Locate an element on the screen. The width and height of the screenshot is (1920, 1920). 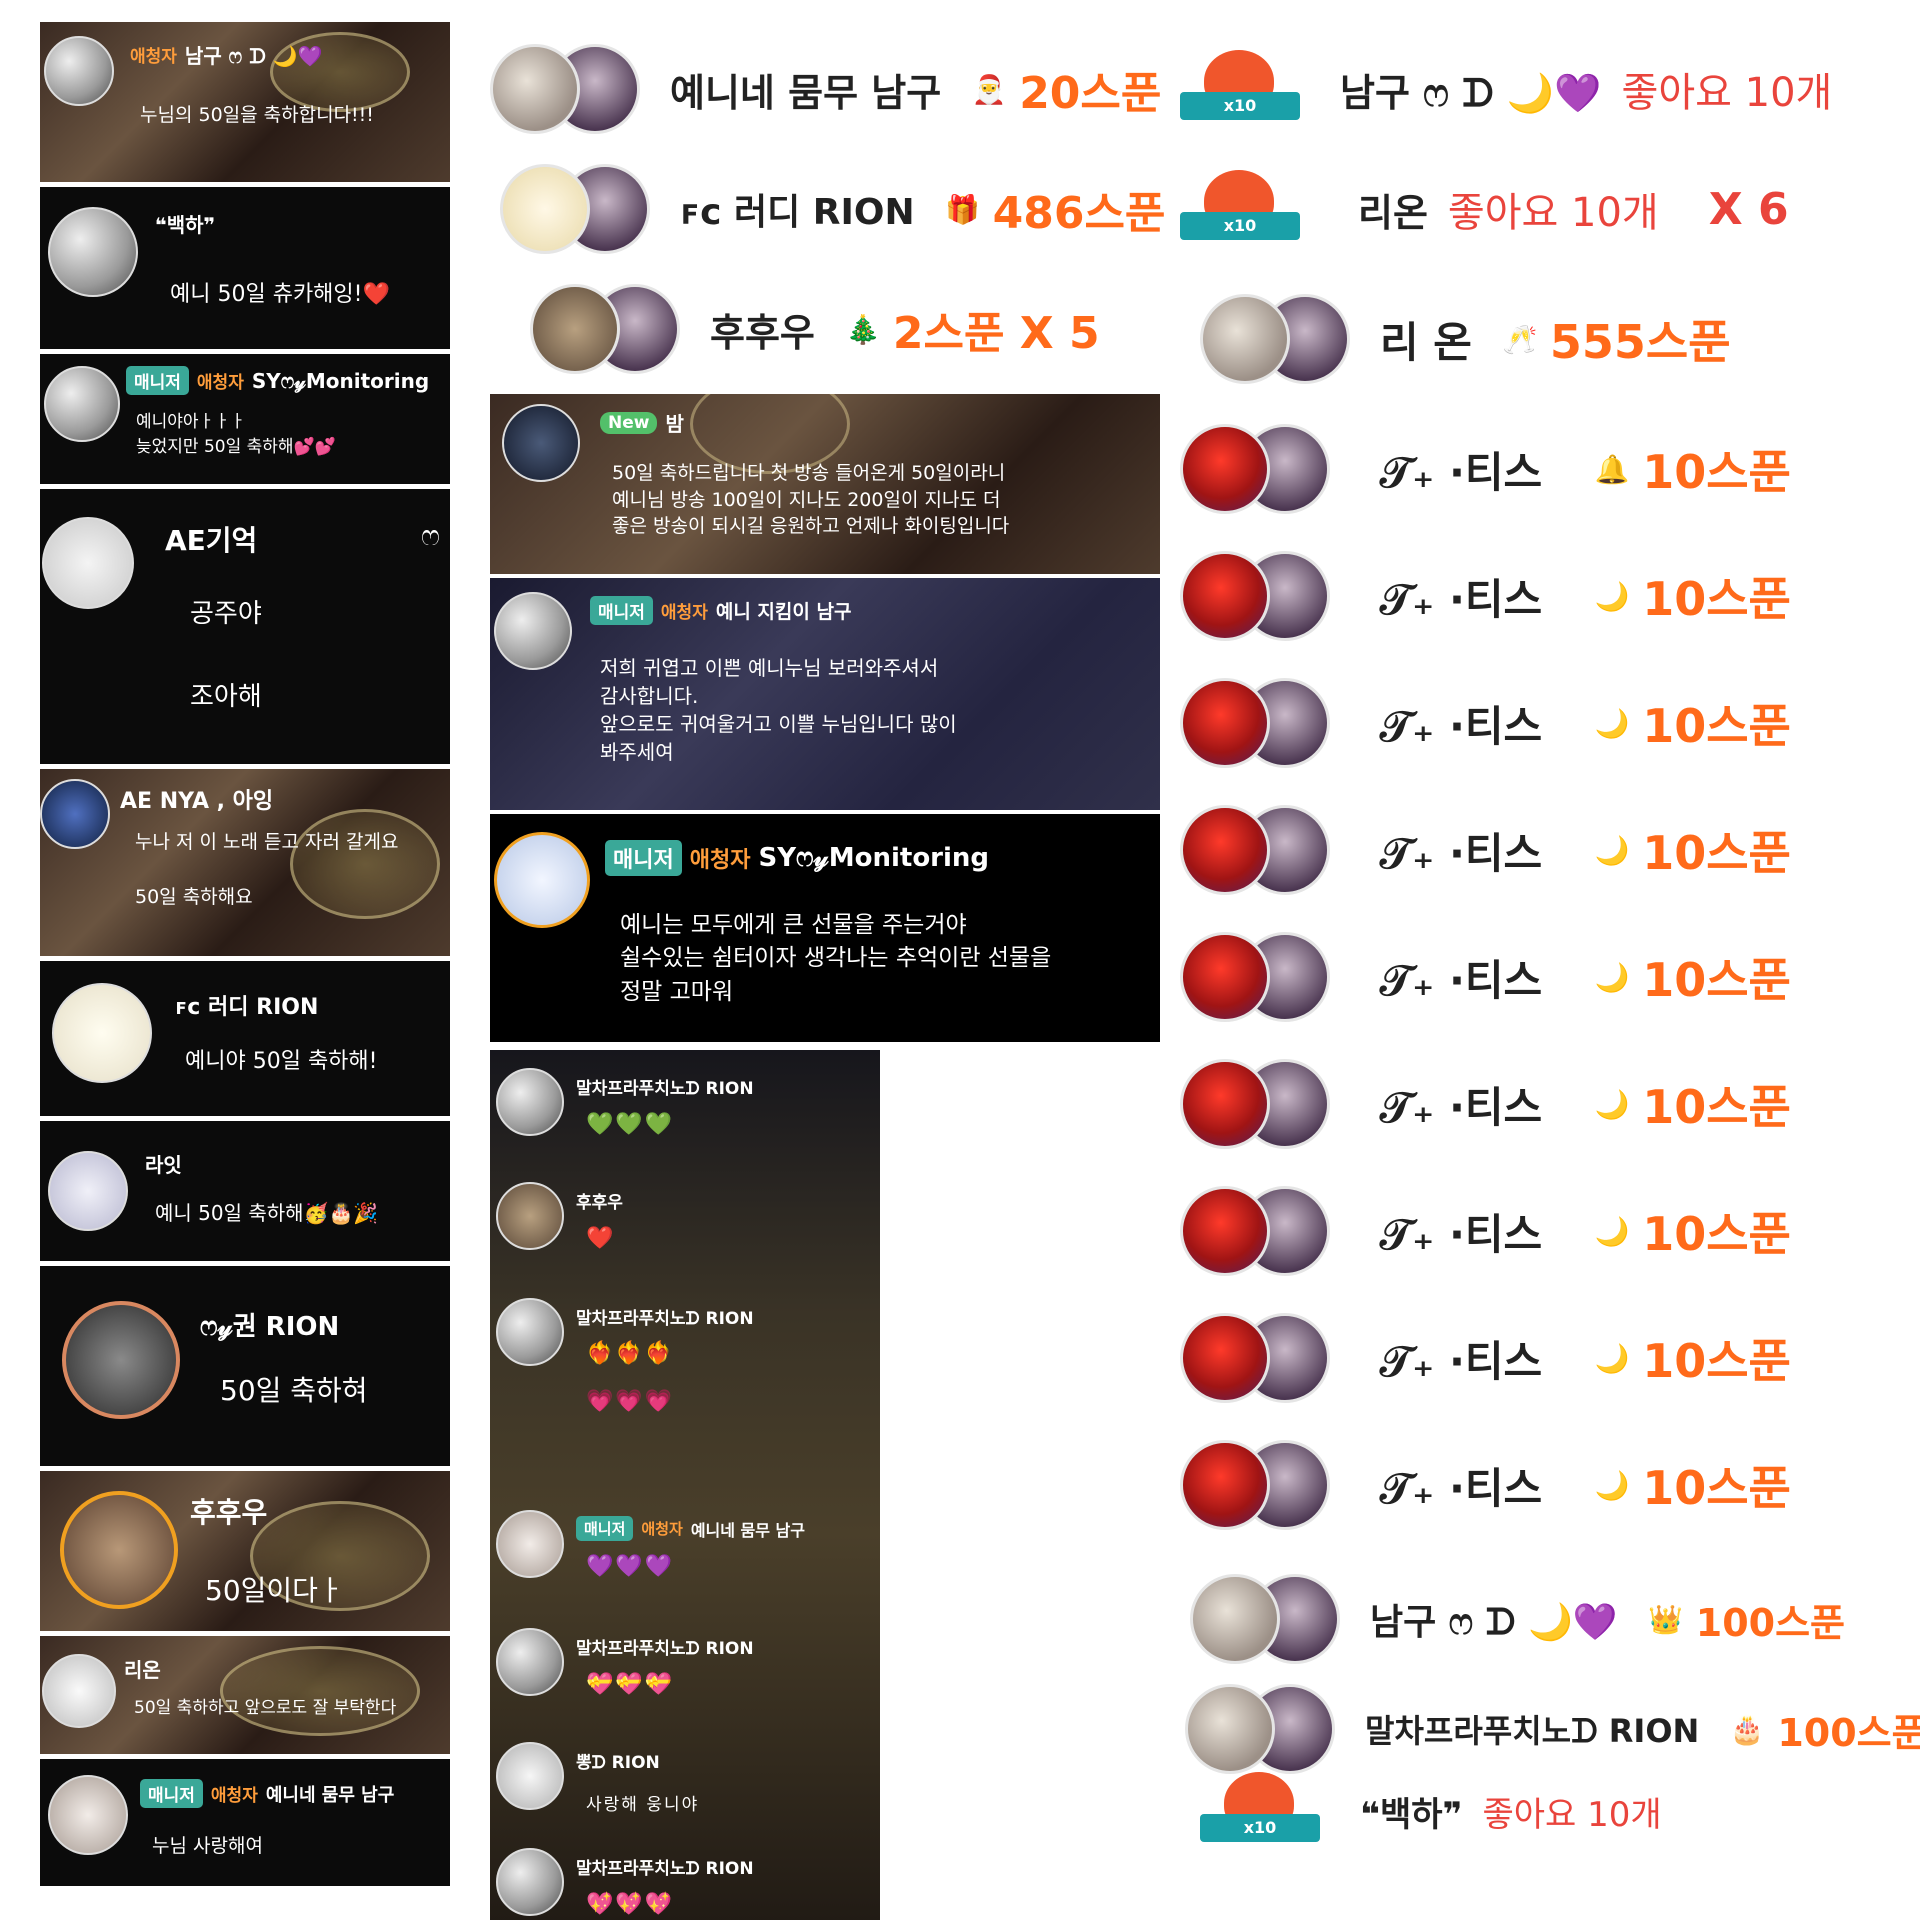
donor-name: 말차프라푸치노ᗪ RION is located at coordinates (1532, 1731).